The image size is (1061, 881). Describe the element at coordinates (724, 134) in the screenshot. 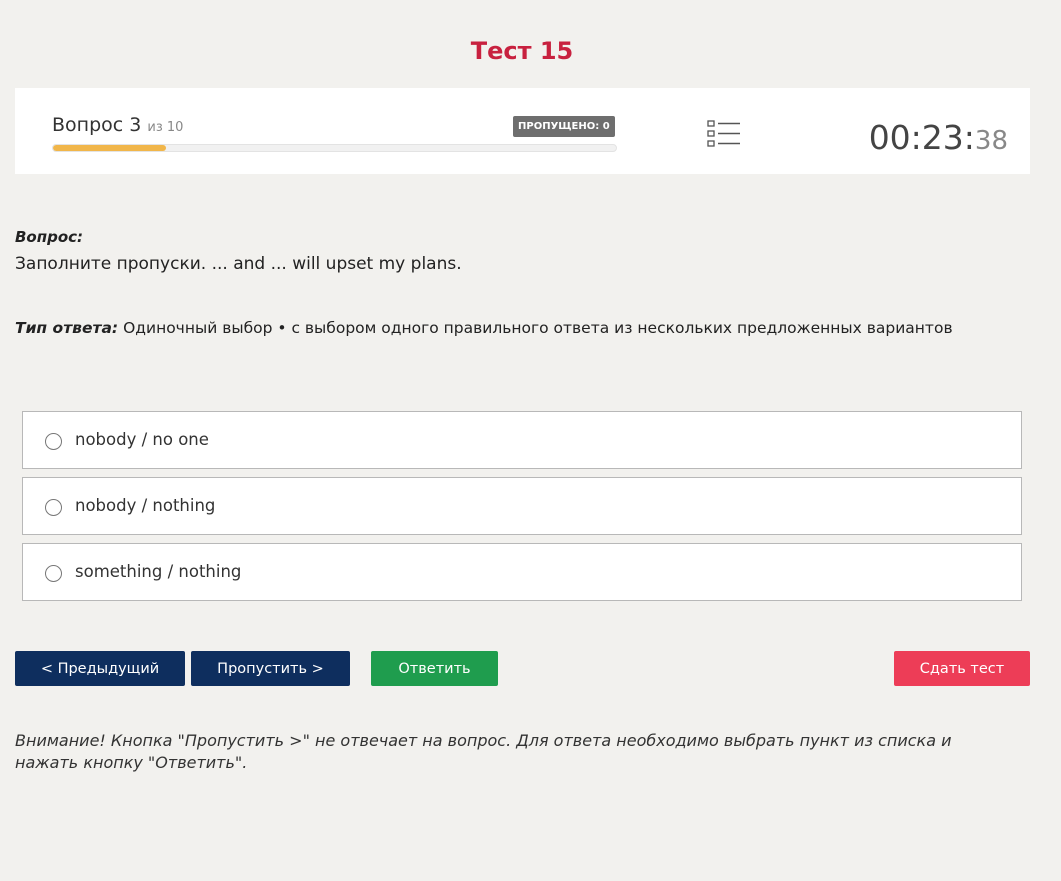

I see `question-list-icon` at that location.